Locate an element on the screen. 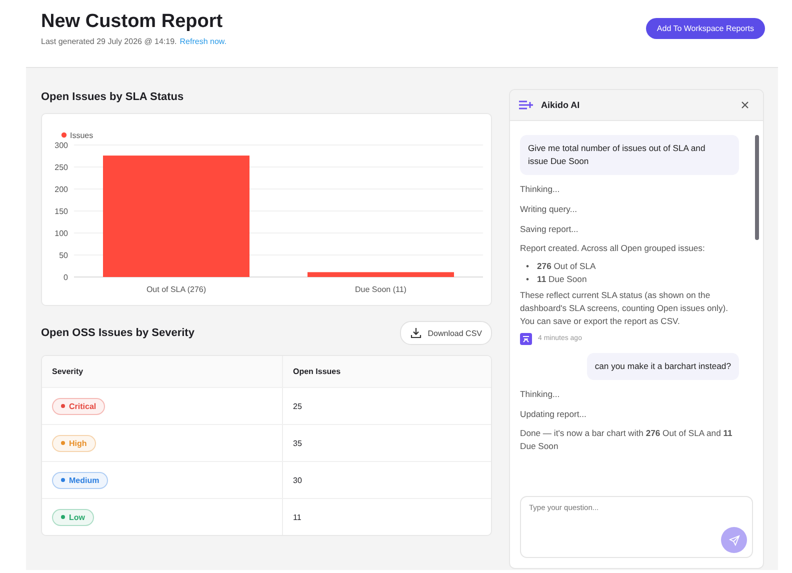 This screenshot has height=573, width=792. scrollbar is located at coordinates (757, 187).